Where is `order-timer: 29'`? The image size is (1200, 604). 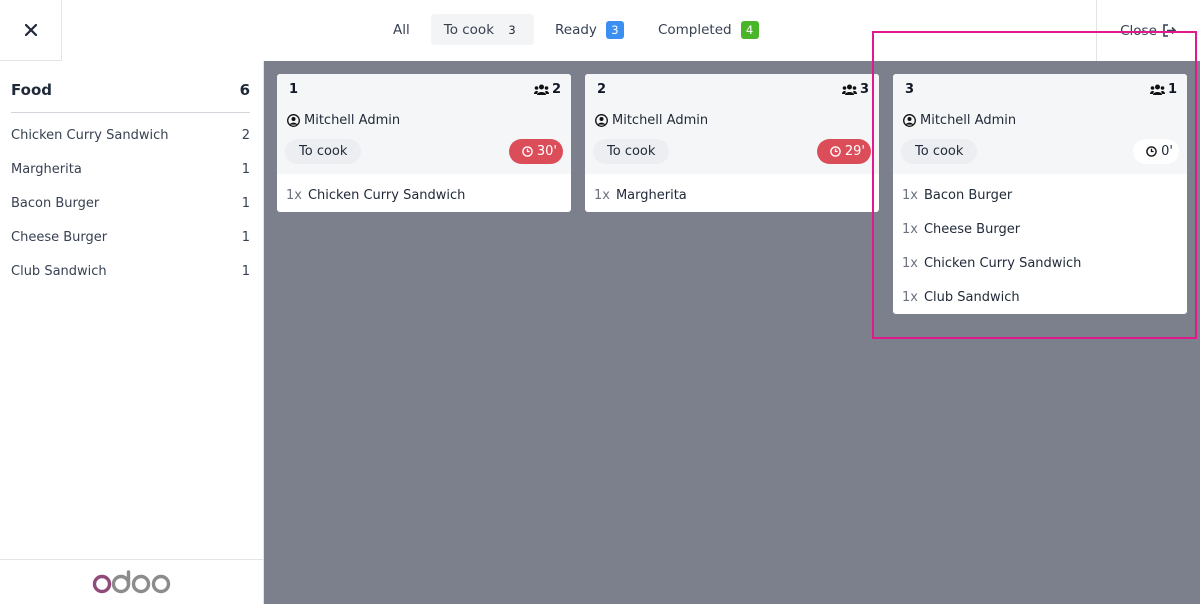 order-timer: 29' is located at coordinates (843, 151).